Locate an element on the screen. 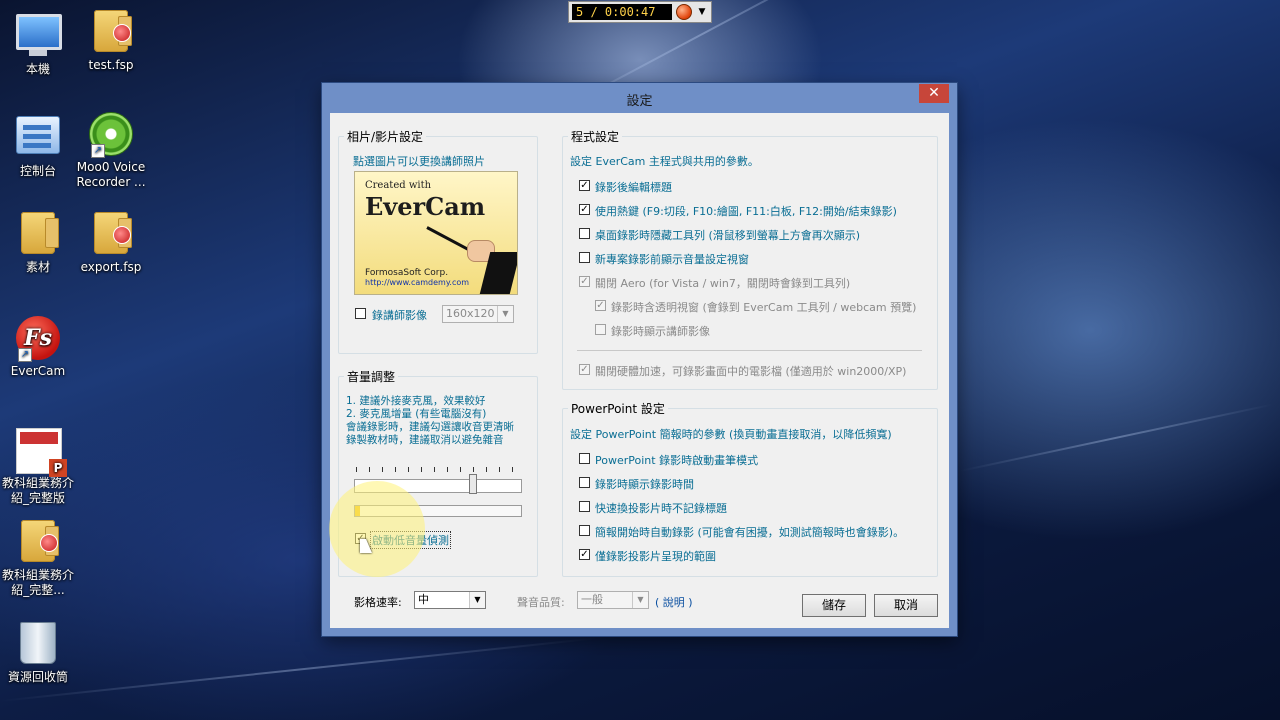 This screenshot has height=720, width=1280. cam-resolution-value: 160x120 is located at coordinates (470, 313).